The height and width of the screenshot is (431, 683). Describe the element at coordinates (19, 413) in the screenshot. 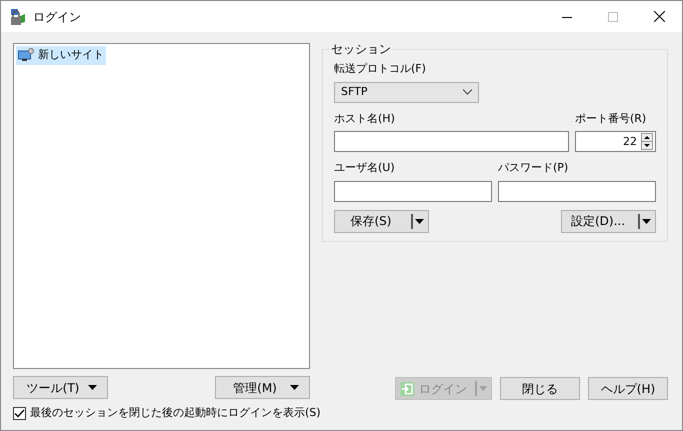

I see `checkbox` at that location.